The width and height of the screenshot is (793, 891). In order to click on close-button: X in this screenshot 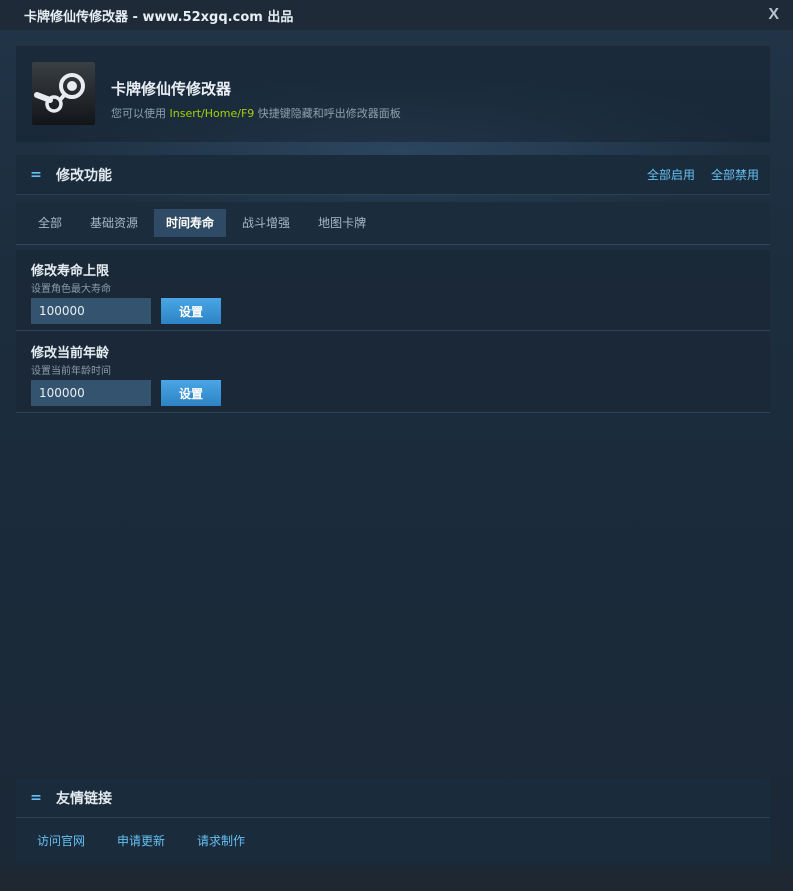, I will do `click(773, 15)`.